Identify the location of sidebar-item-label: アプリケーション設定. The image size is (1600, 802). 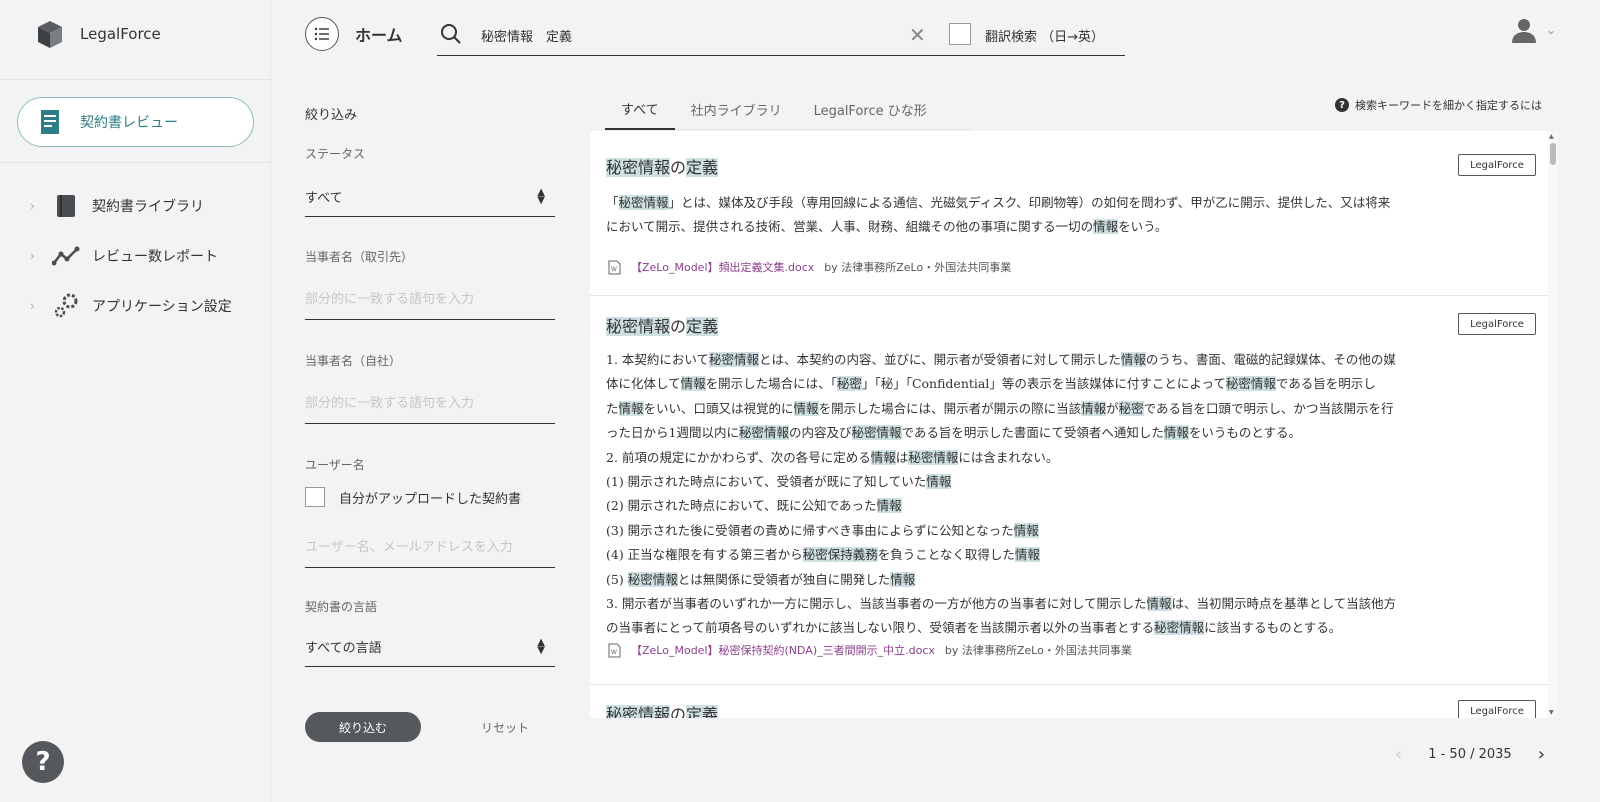
(162, 307).